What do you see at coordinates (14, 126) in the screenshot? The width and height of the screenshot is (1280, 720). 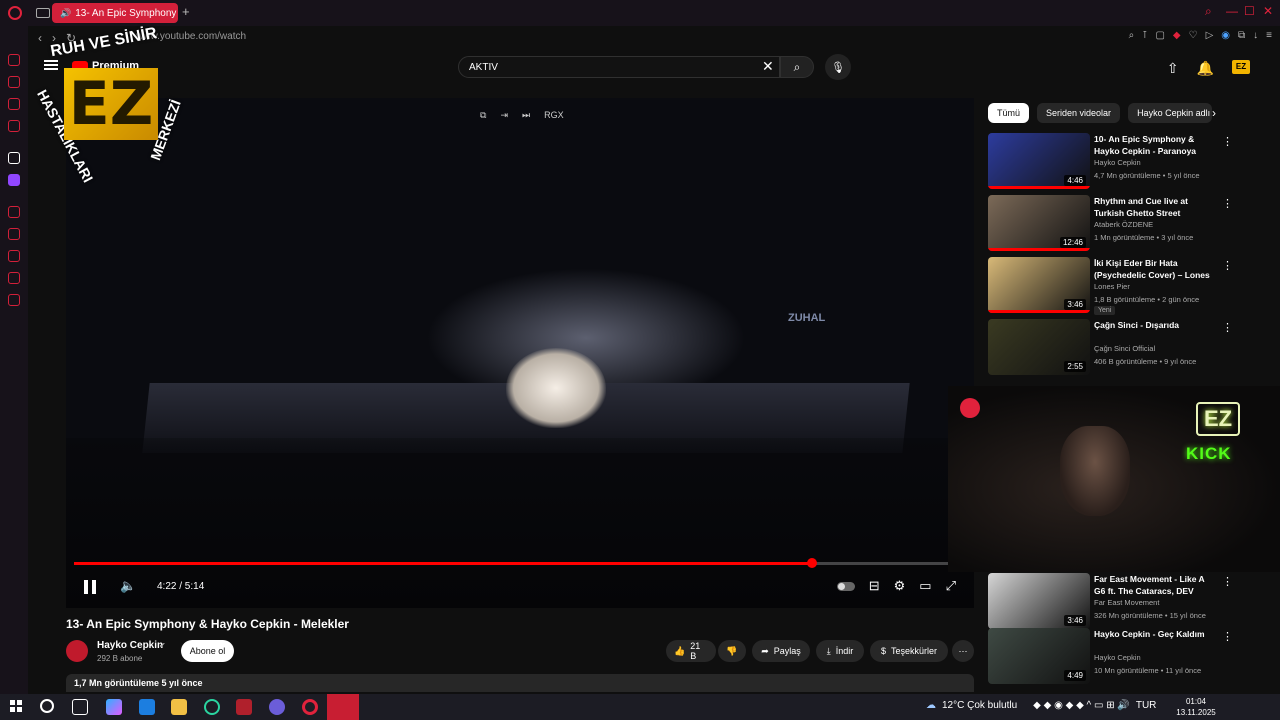 I see `sidebar-instagram-icon` at bounding box center [14, 126].